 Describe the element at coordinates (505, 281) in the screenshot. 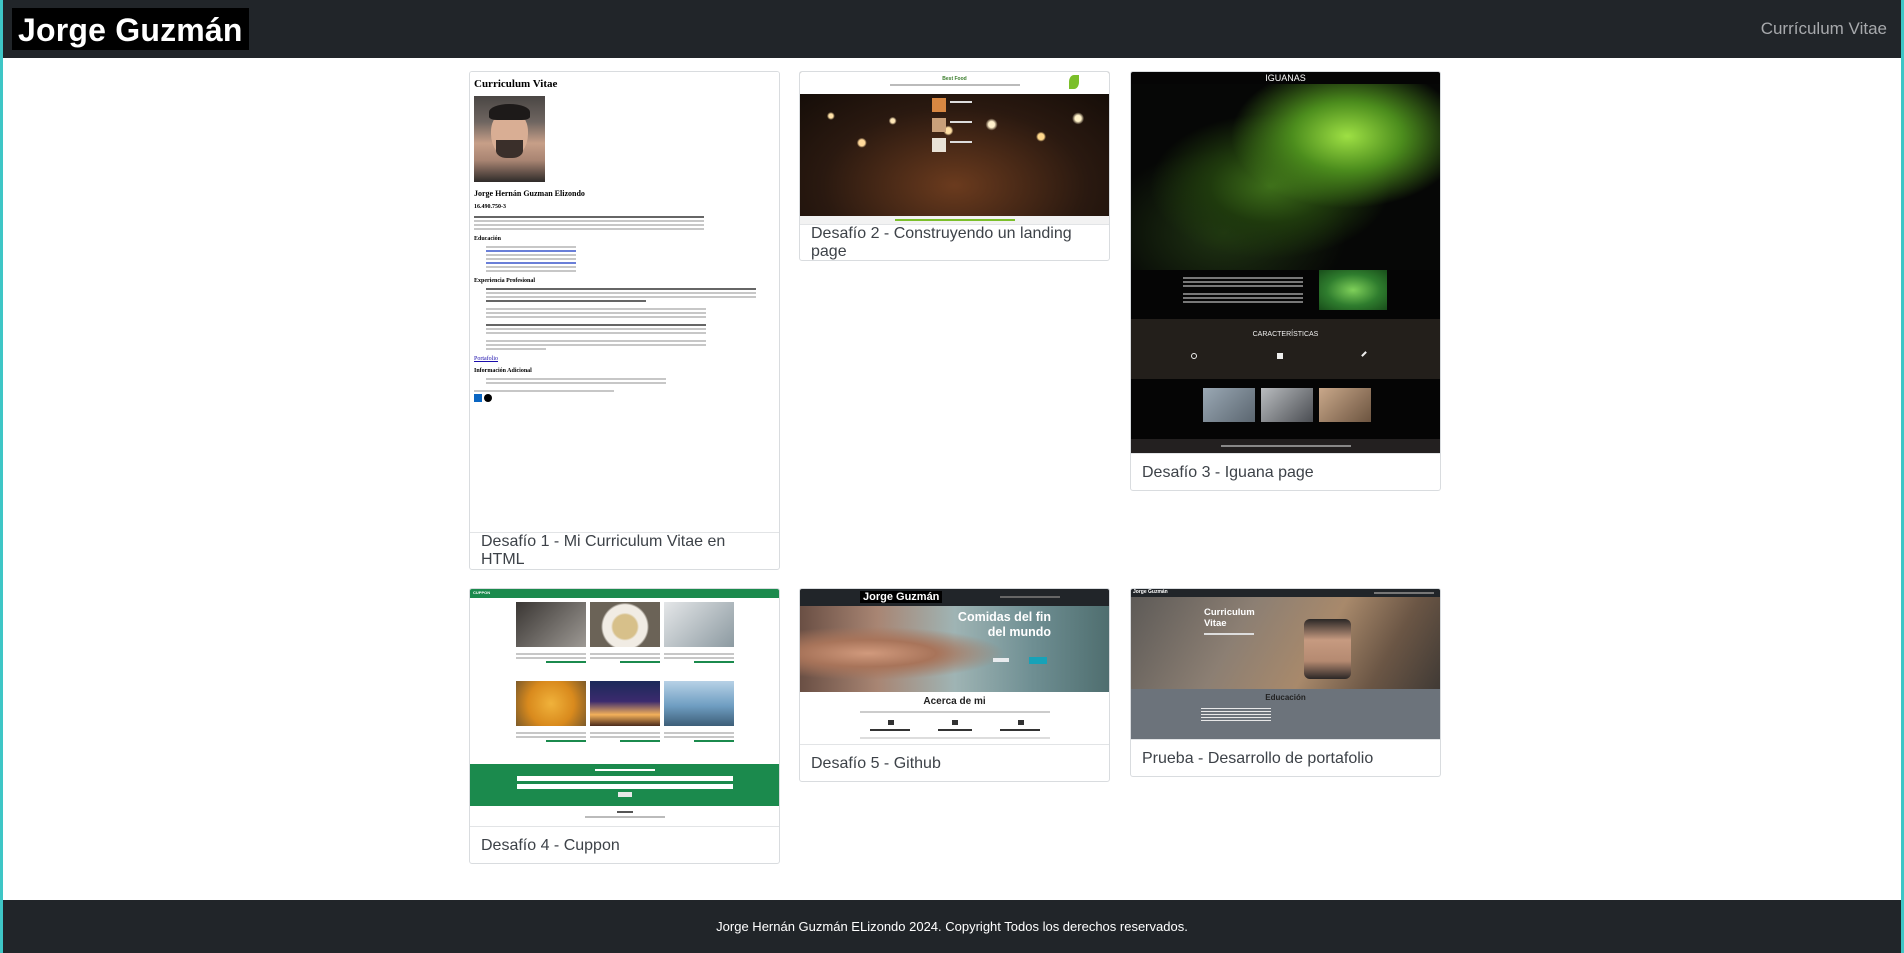

I see `cv-section-experience: Experiencia Profesional` at that location.